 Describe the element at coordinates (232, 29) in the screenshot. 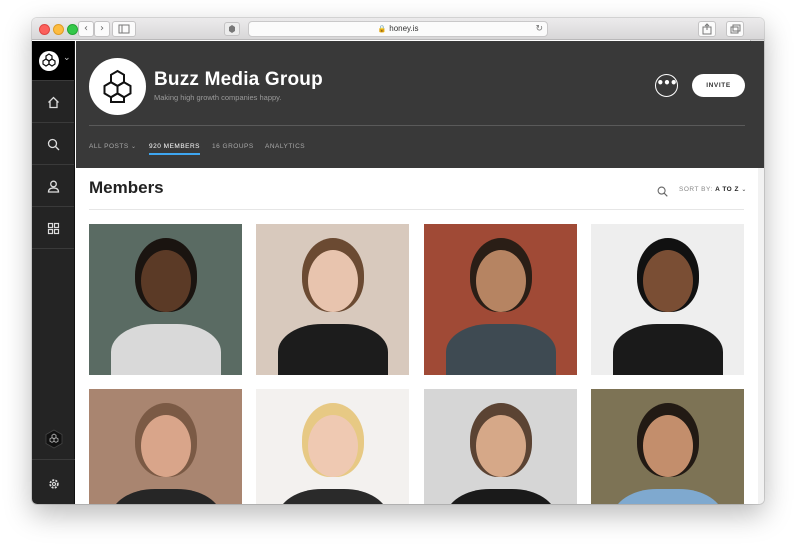

I see `site-favicon-icon` at that location.